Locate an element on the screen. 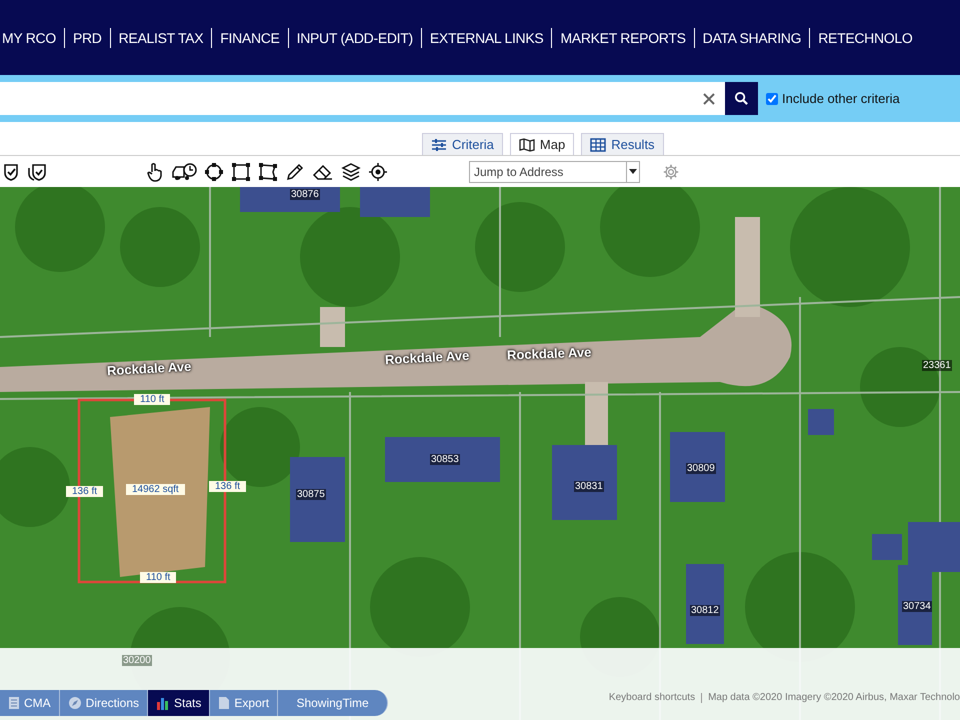  search-field is located at coordinates (362, 98).